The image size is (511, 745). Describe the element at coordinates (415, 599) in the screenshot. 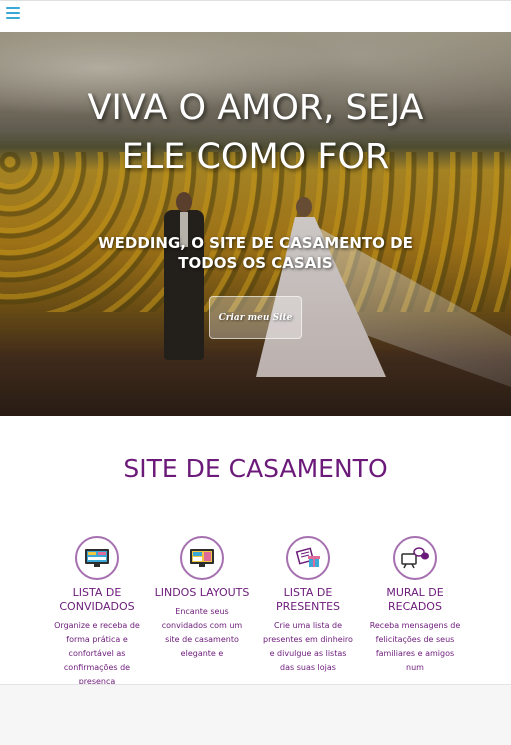

I see `feature-title: MURAL DE RECADOS` at that location.